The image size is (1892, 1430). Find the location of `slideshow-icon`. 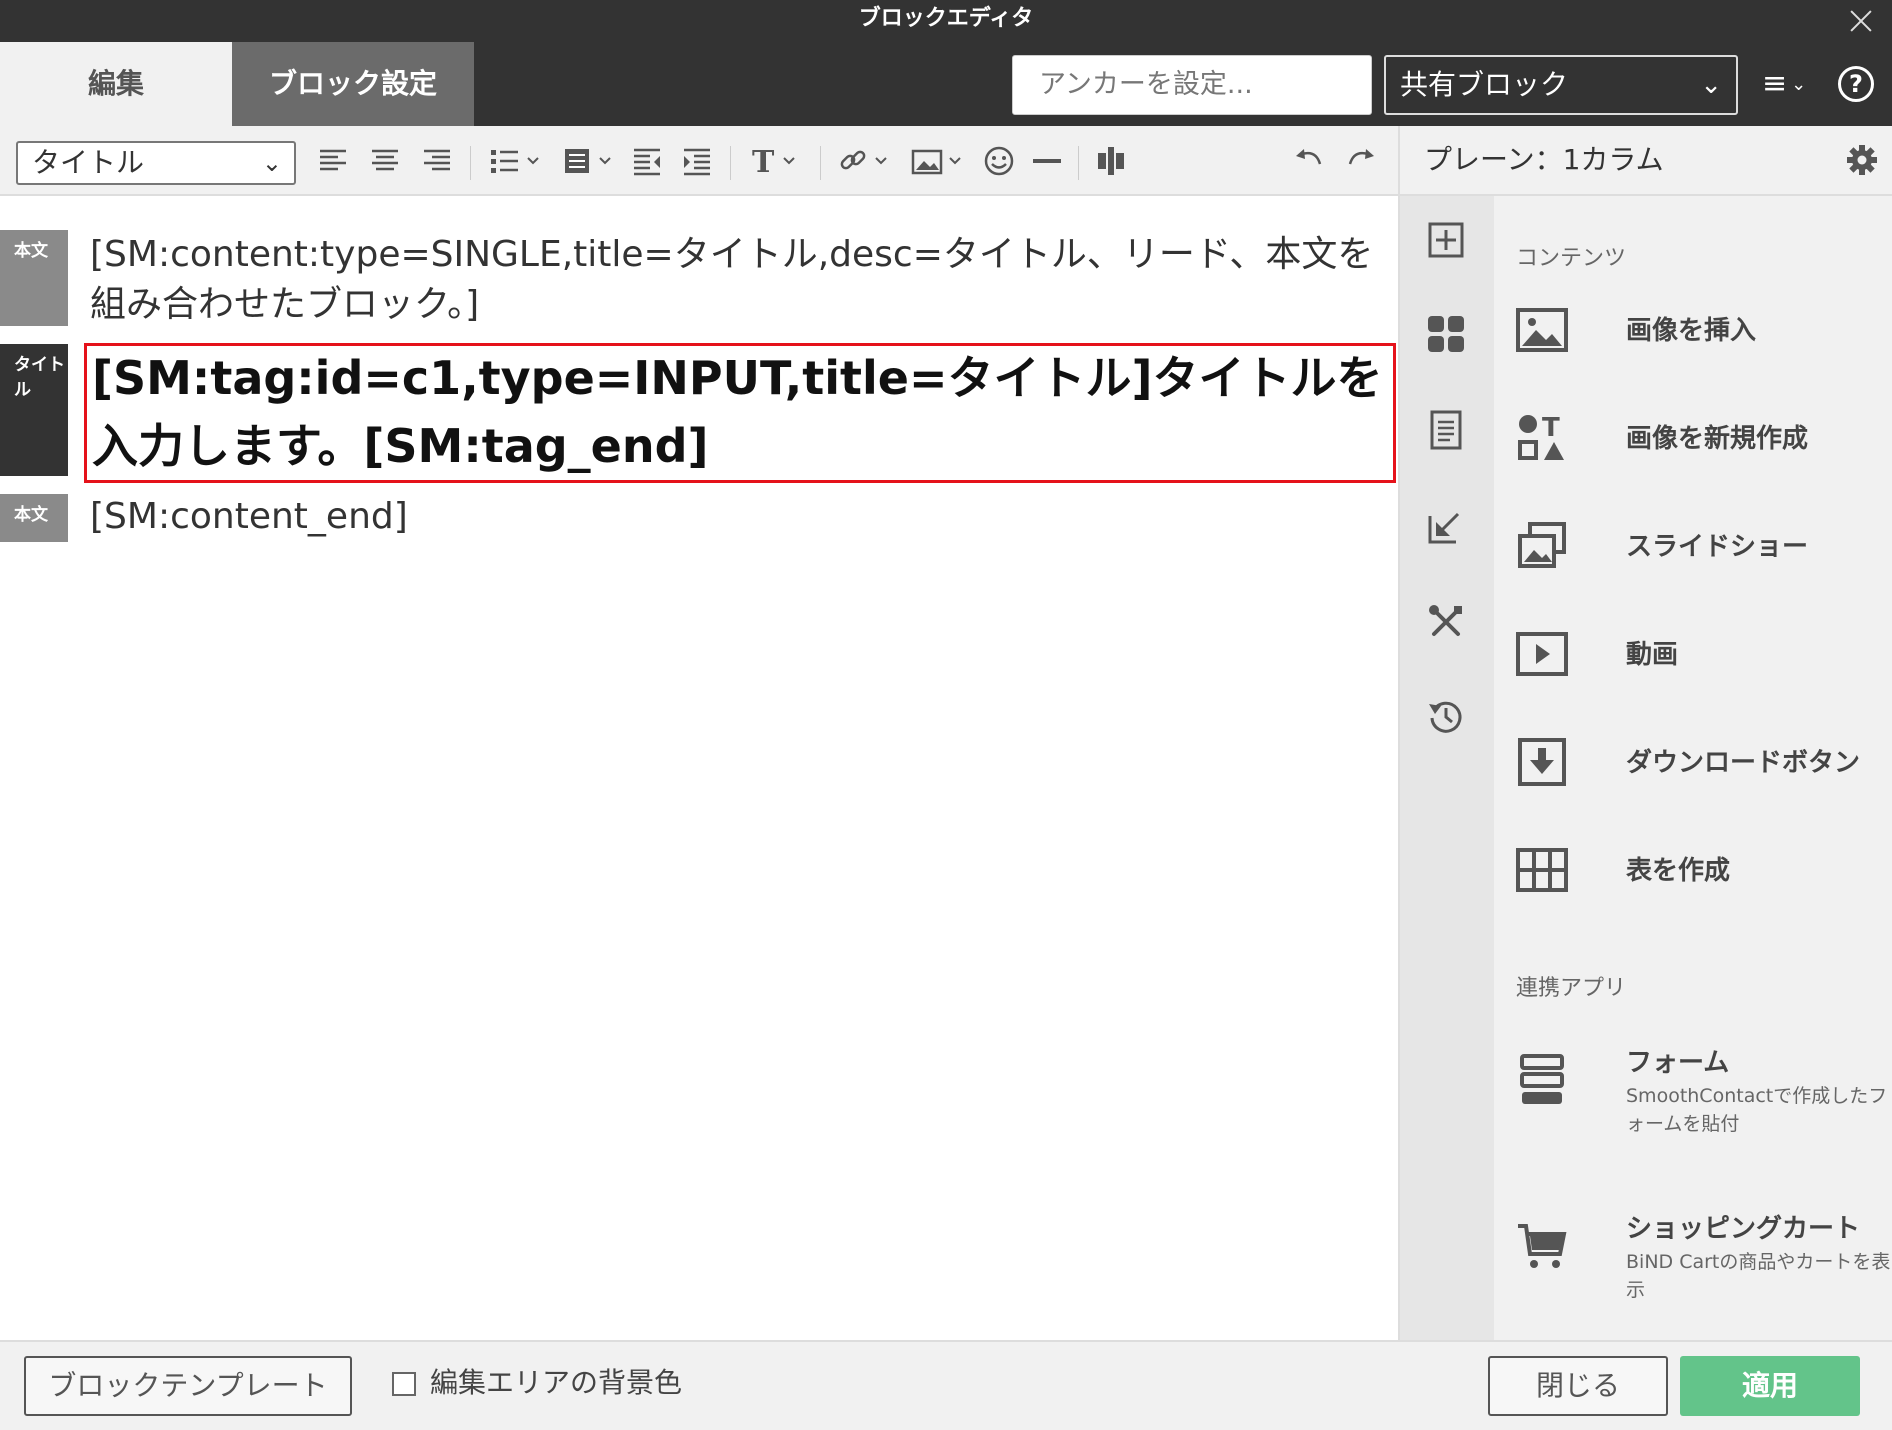

slideshow-icon is located at coordinates (1542, 546).